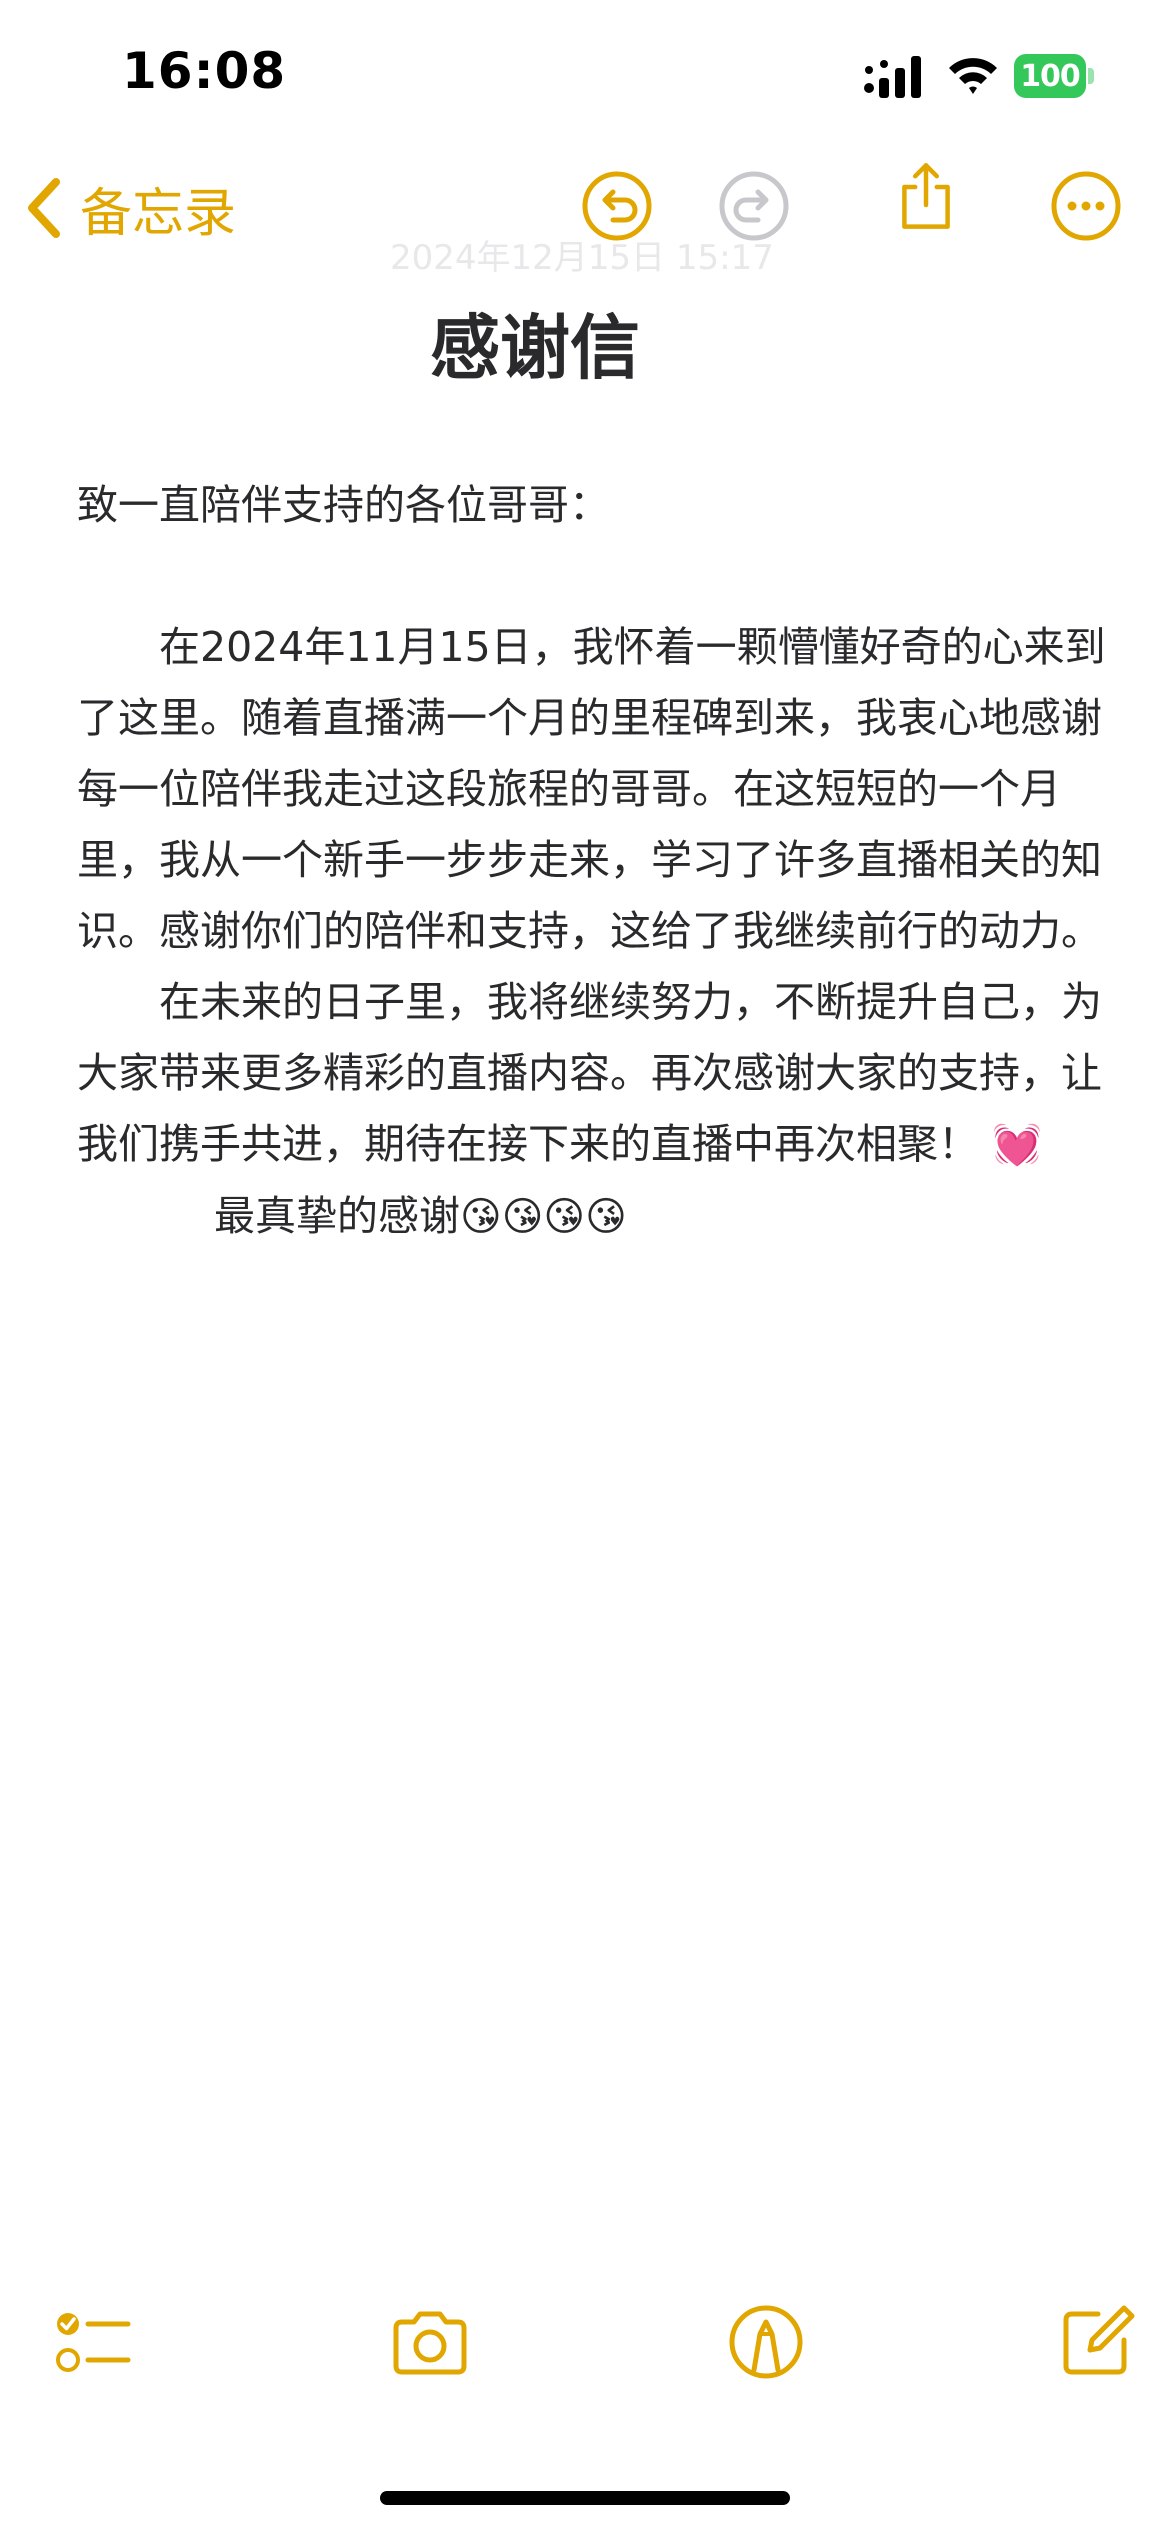 The height and width of the screenshot is (2532, 1170). I want to click on note-date: 2024年12月15日 15:17, so click(582, 258).